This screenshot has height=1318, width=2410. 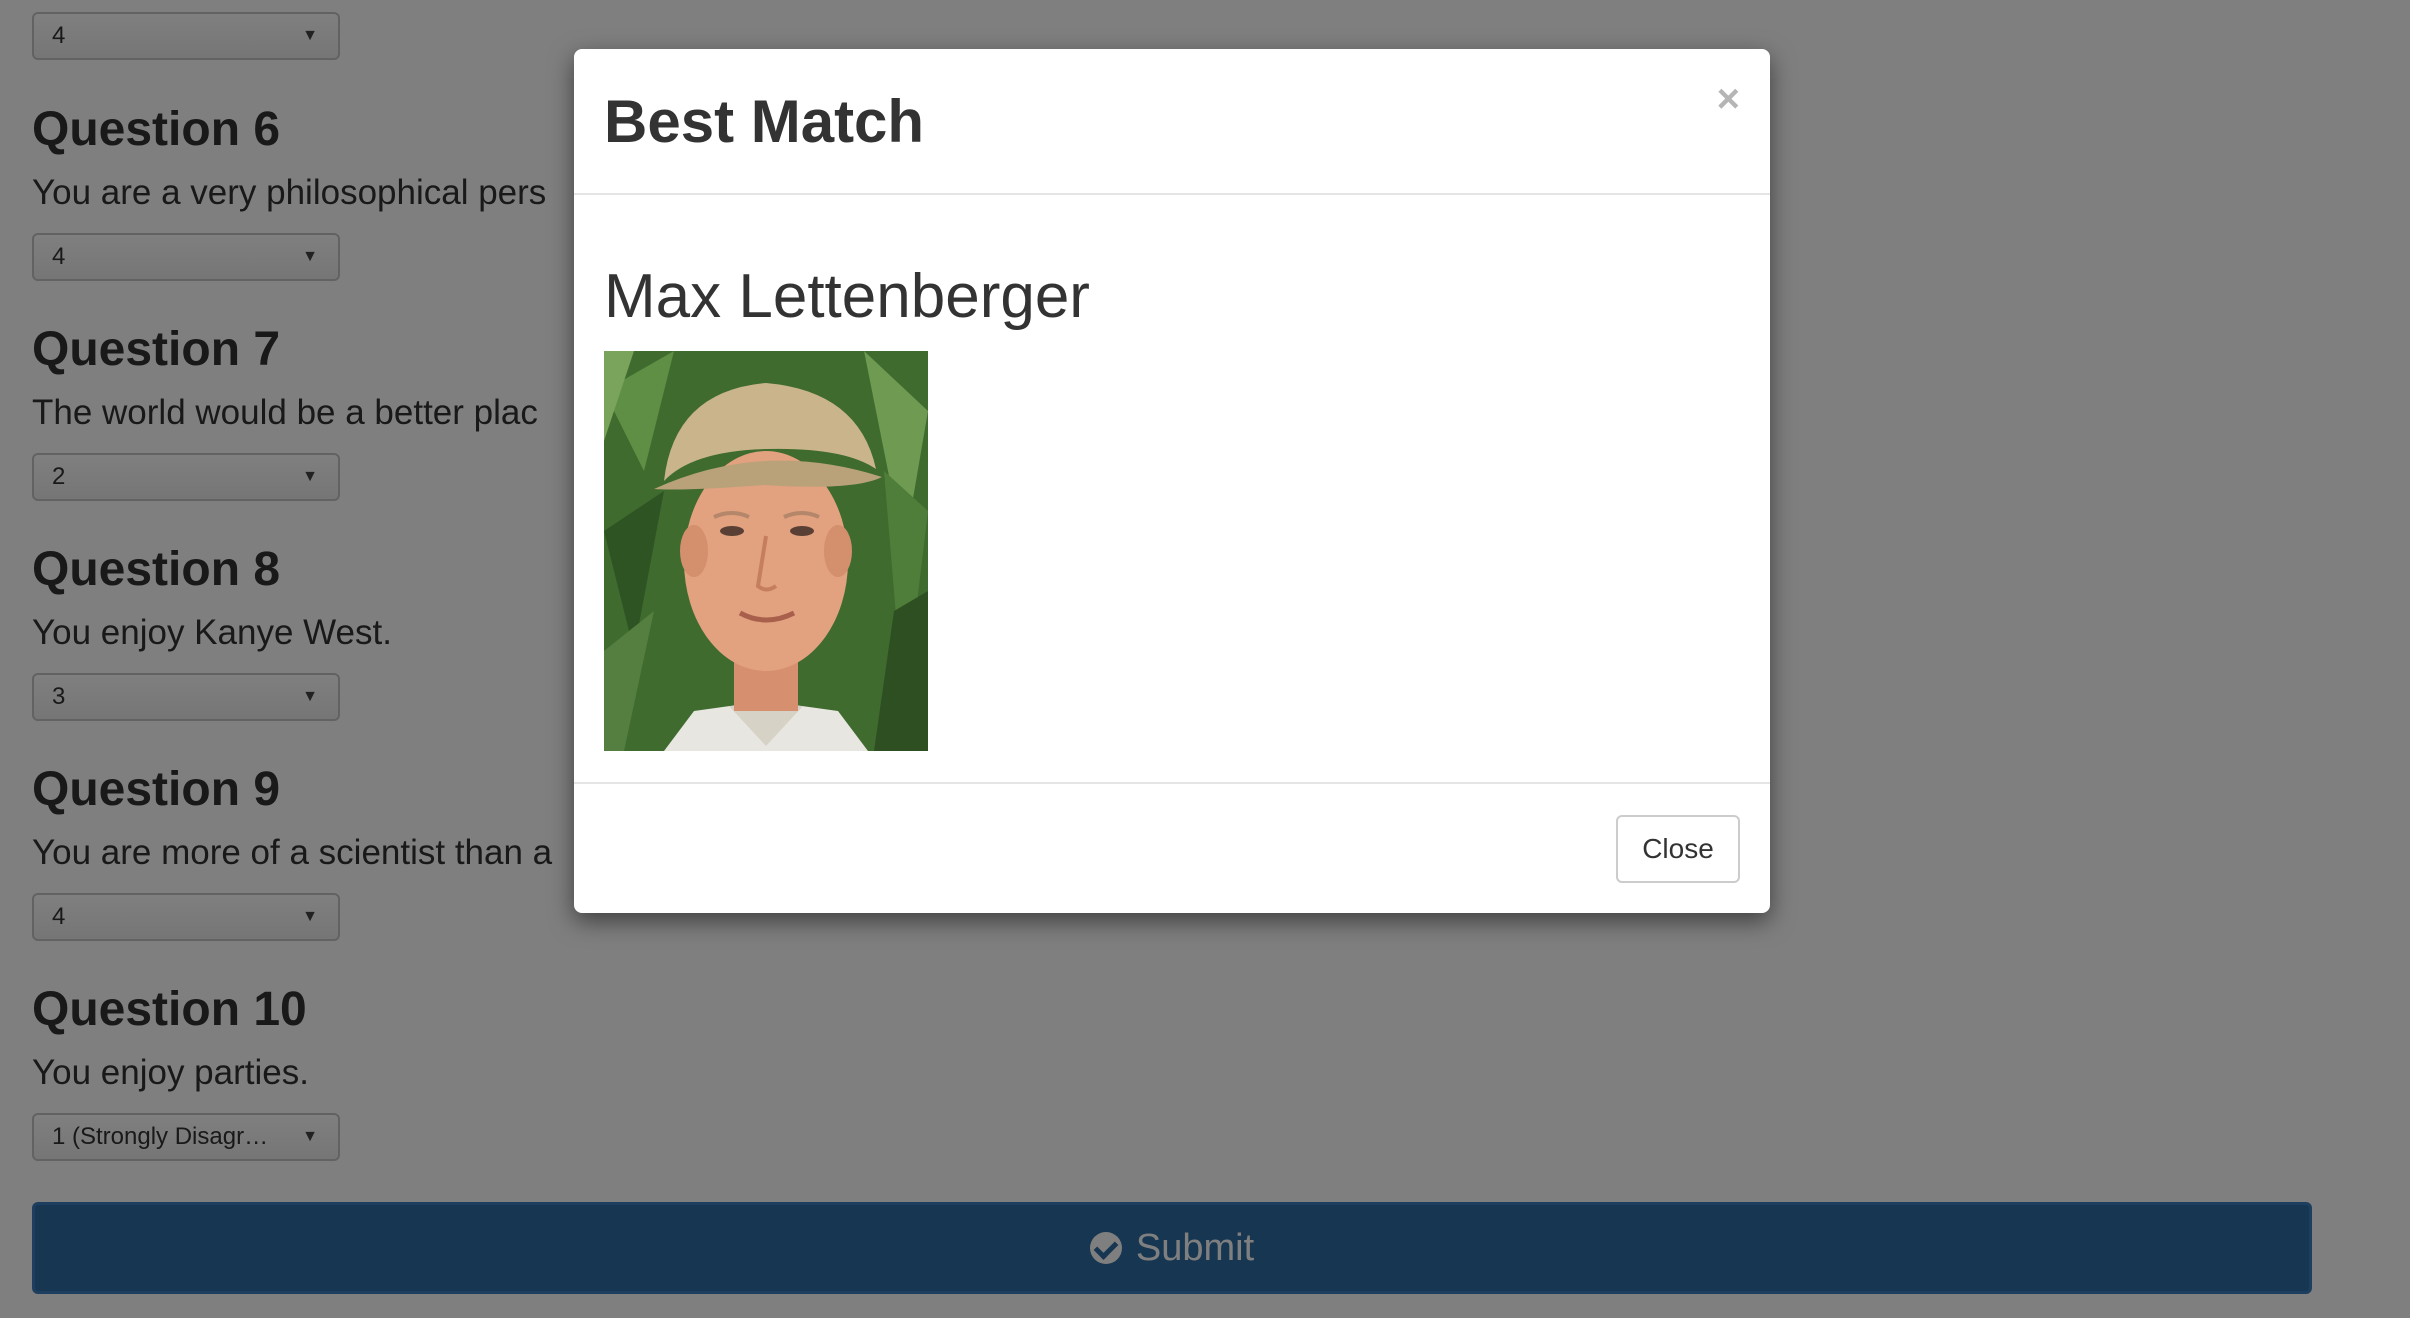 I want to click on modal-footer-divider, so click(x=1172, y=783).